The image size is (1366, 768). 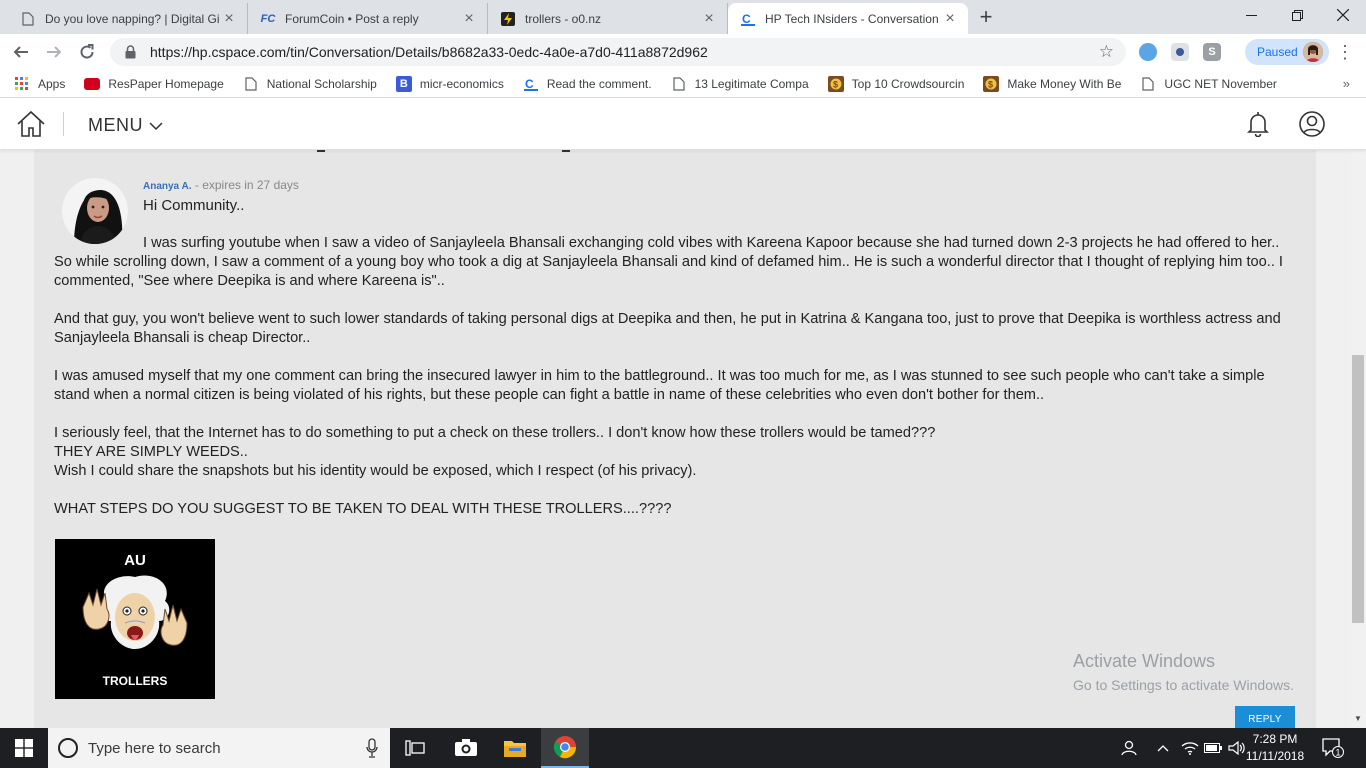 What do you see at coordinates (531, 84) in the screenshot?
I see `cspace-icon: C` at bounding box center [531, 84].